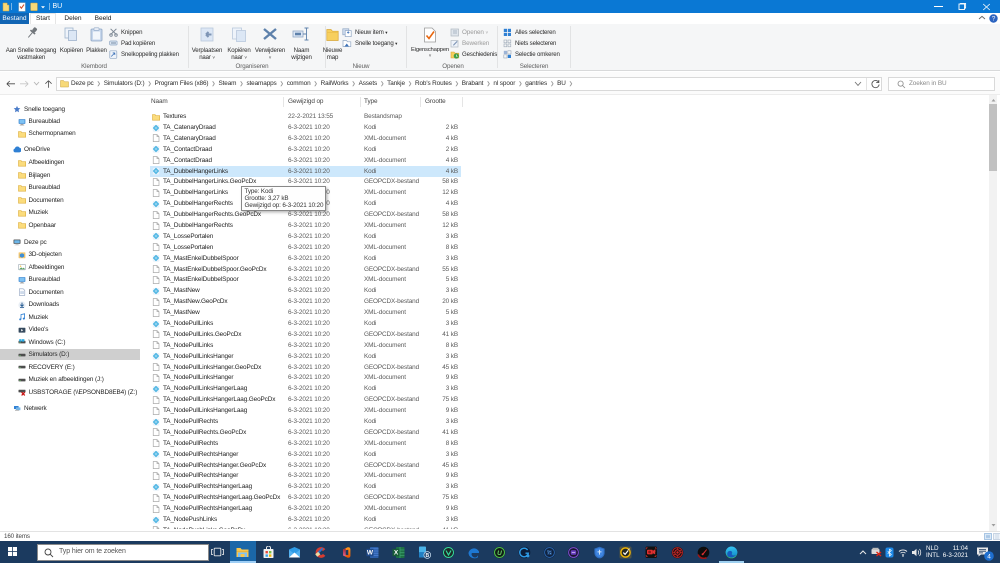 The height and width of the screenshot is (563, 1000). What do you see at coordinates (499, 553) in the screenshot?
I see `svg-text: U` at bounding box center [499, 553].